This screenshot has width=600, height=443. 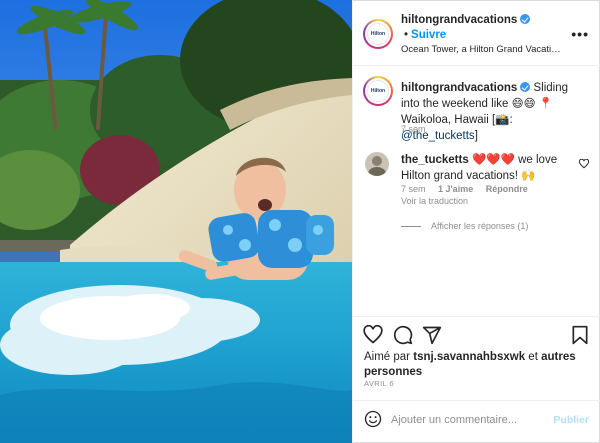 What do you see at coordinates (432, 337) in the screenshot?
I see `share-paper-plane-icon` at bounding box center [432, 337].